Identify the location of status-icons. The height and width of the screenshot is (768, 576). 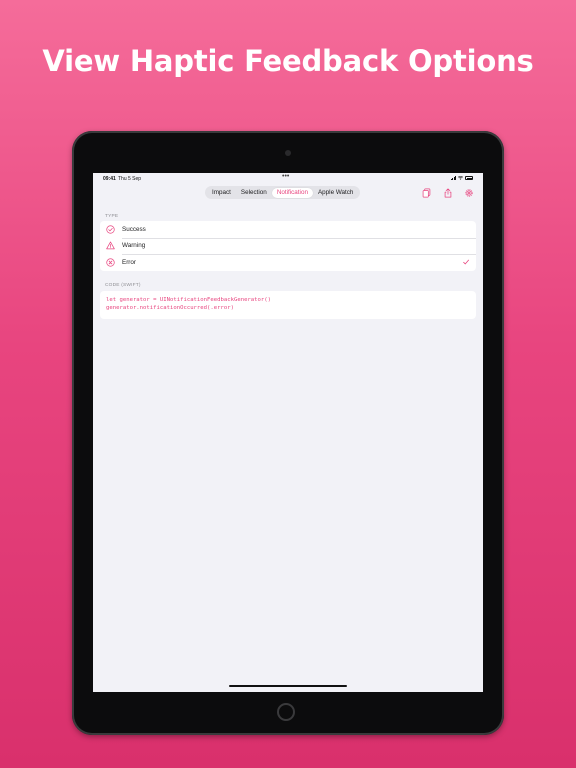
(461, 178).